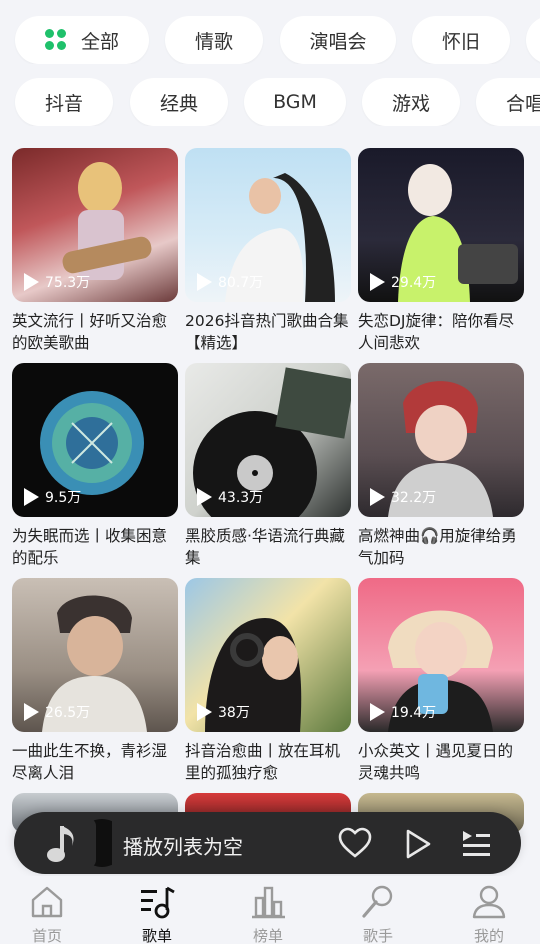  I want to click on category-chips-row-1: 全部 情歌 演唱会 怀旧, so click(270, 40).